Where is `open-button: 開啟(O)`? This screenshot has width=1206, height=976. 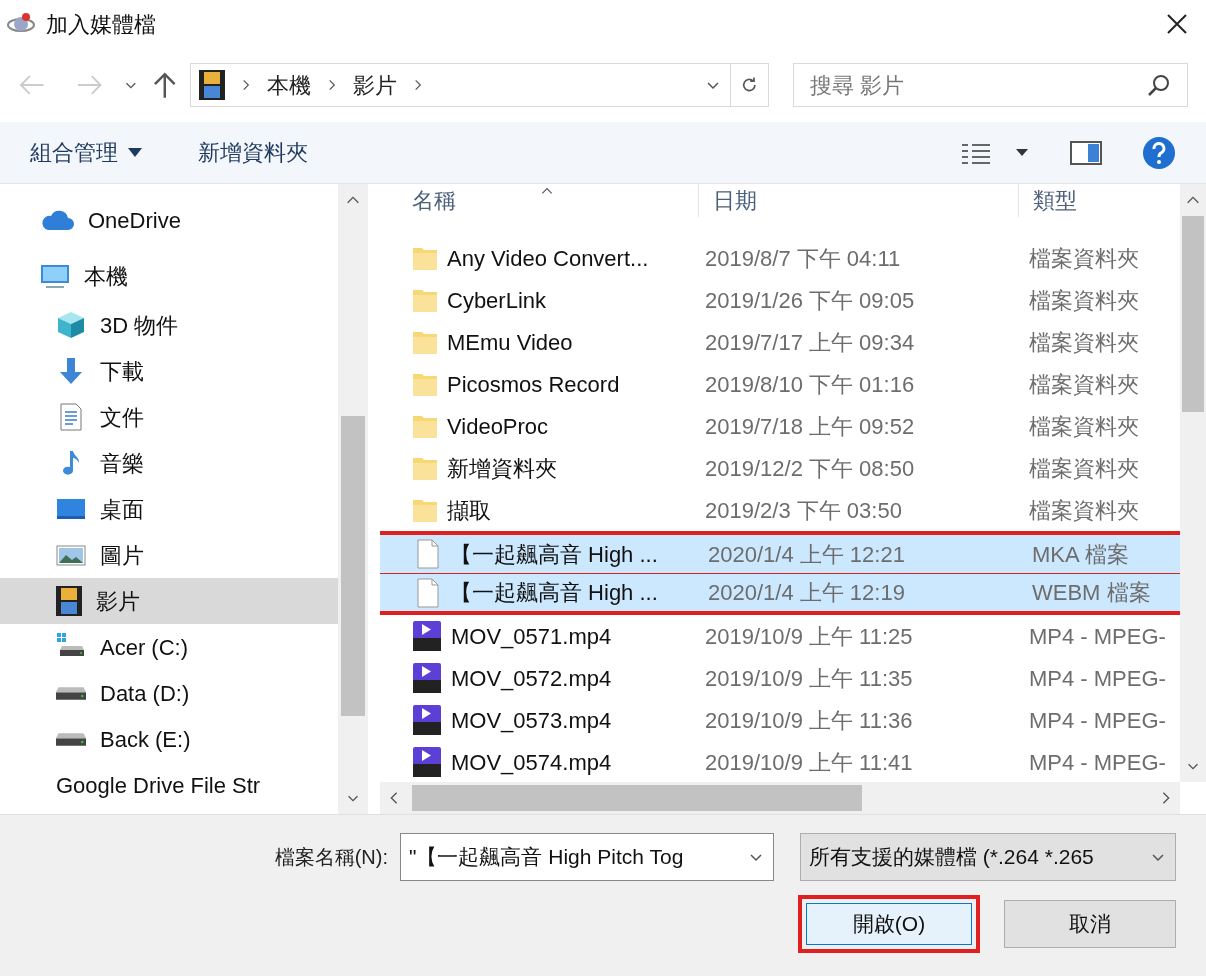 open-button: 開啟(O) is located at coordinates (889, 924).